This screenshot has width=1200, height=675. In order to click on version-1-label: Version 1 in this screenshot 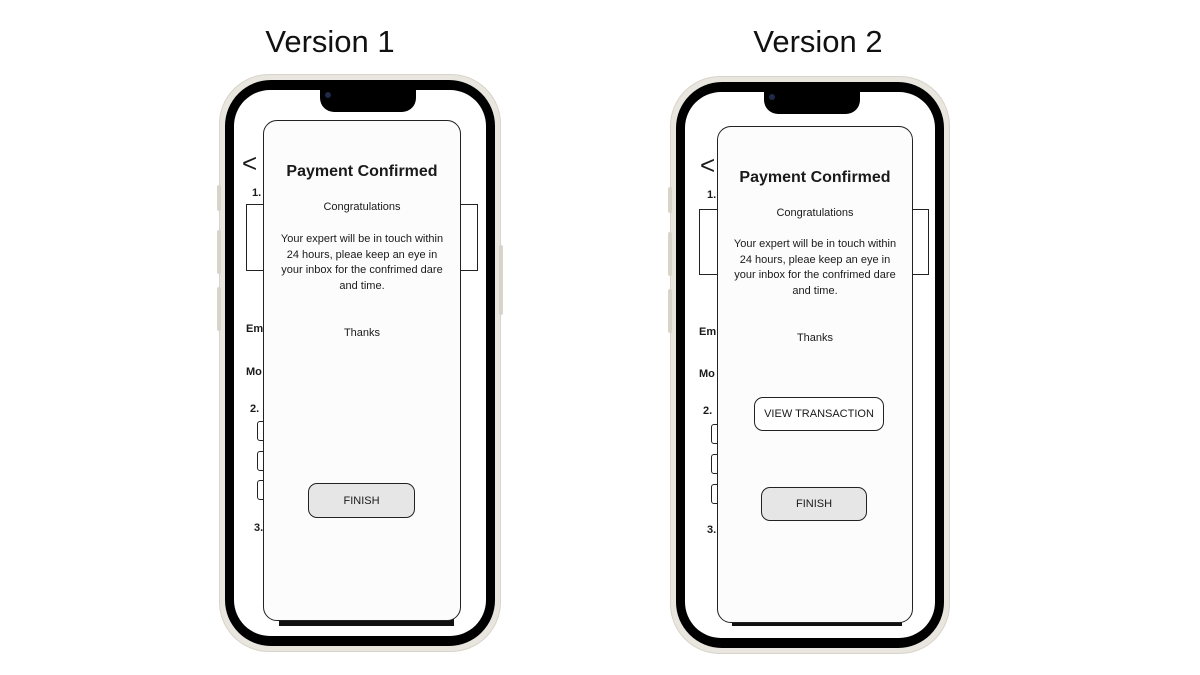, I will do `click(330, 41)`.